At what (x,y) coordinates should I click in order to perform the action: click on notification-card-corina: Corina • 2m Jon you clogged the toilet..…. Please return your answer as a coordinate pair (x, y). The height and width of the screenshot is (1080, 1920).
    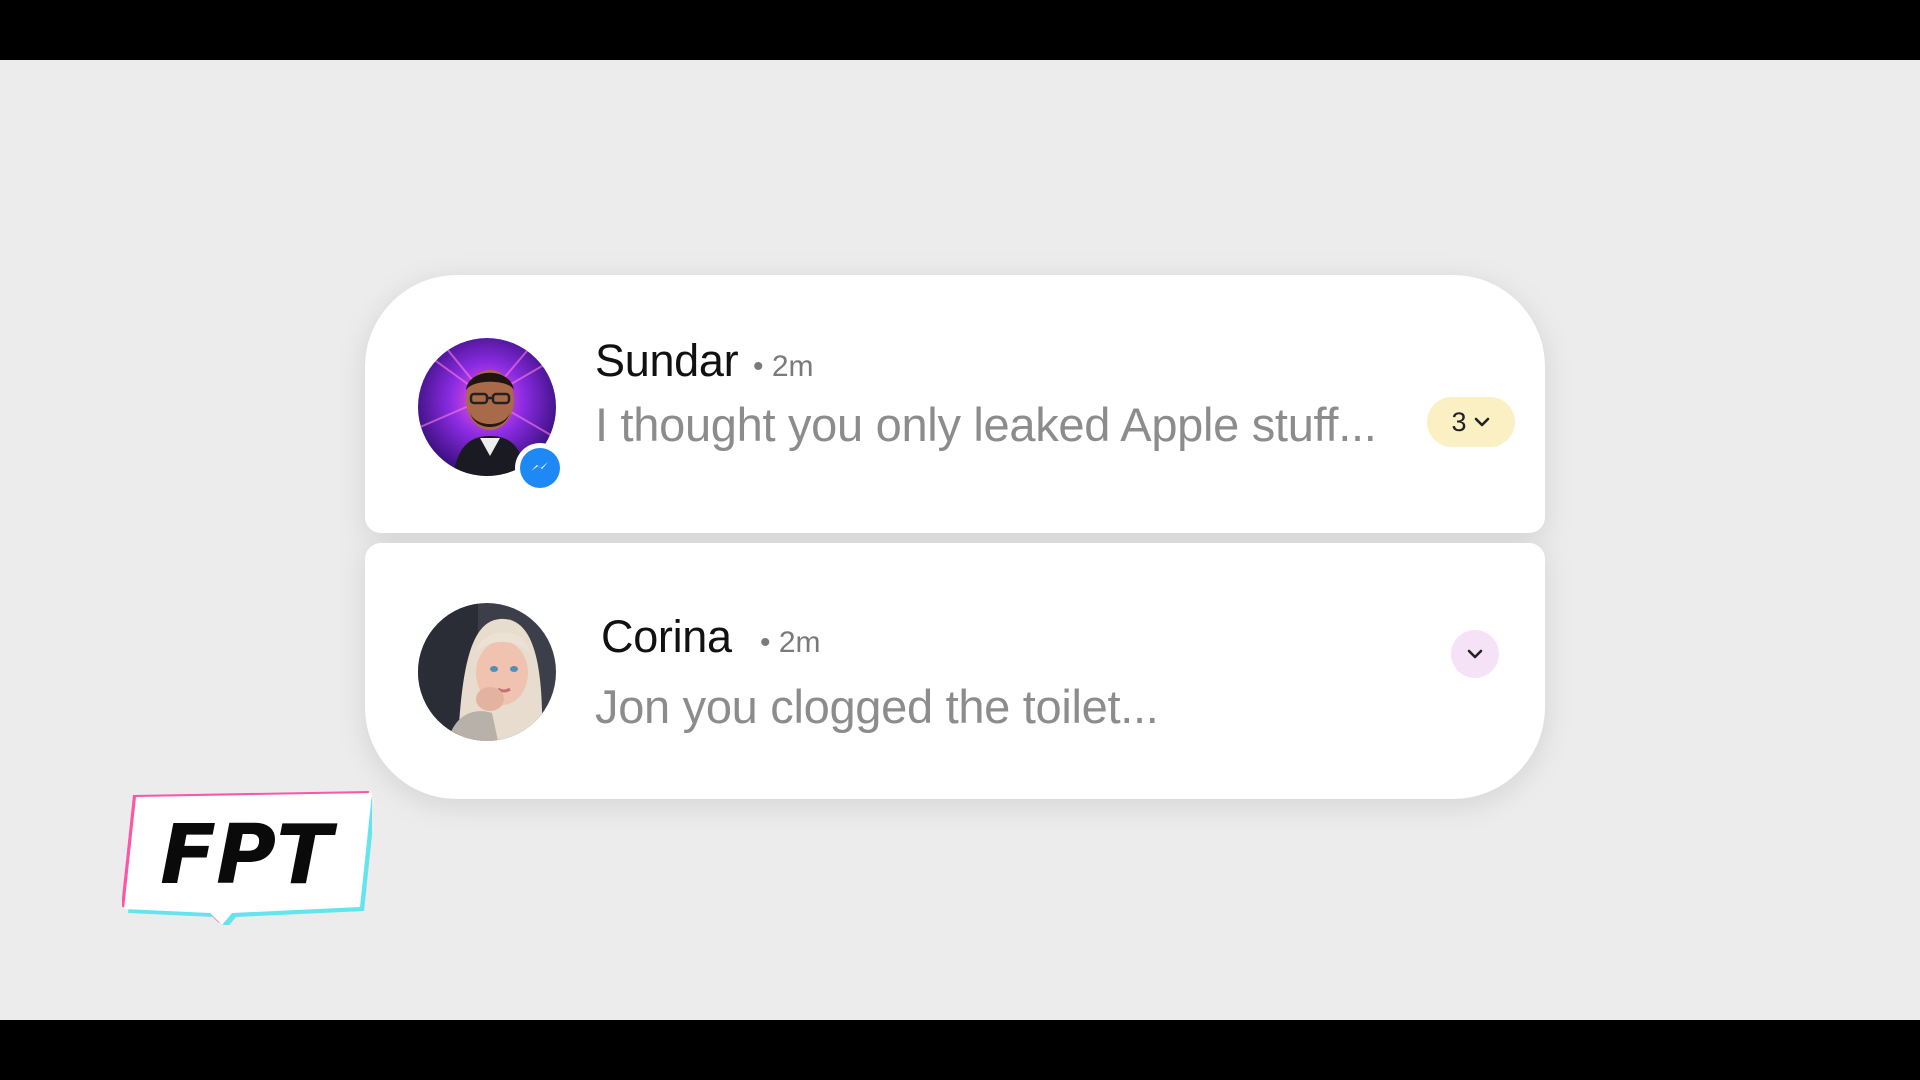
    Looking at the image, I should click on (955, 671).